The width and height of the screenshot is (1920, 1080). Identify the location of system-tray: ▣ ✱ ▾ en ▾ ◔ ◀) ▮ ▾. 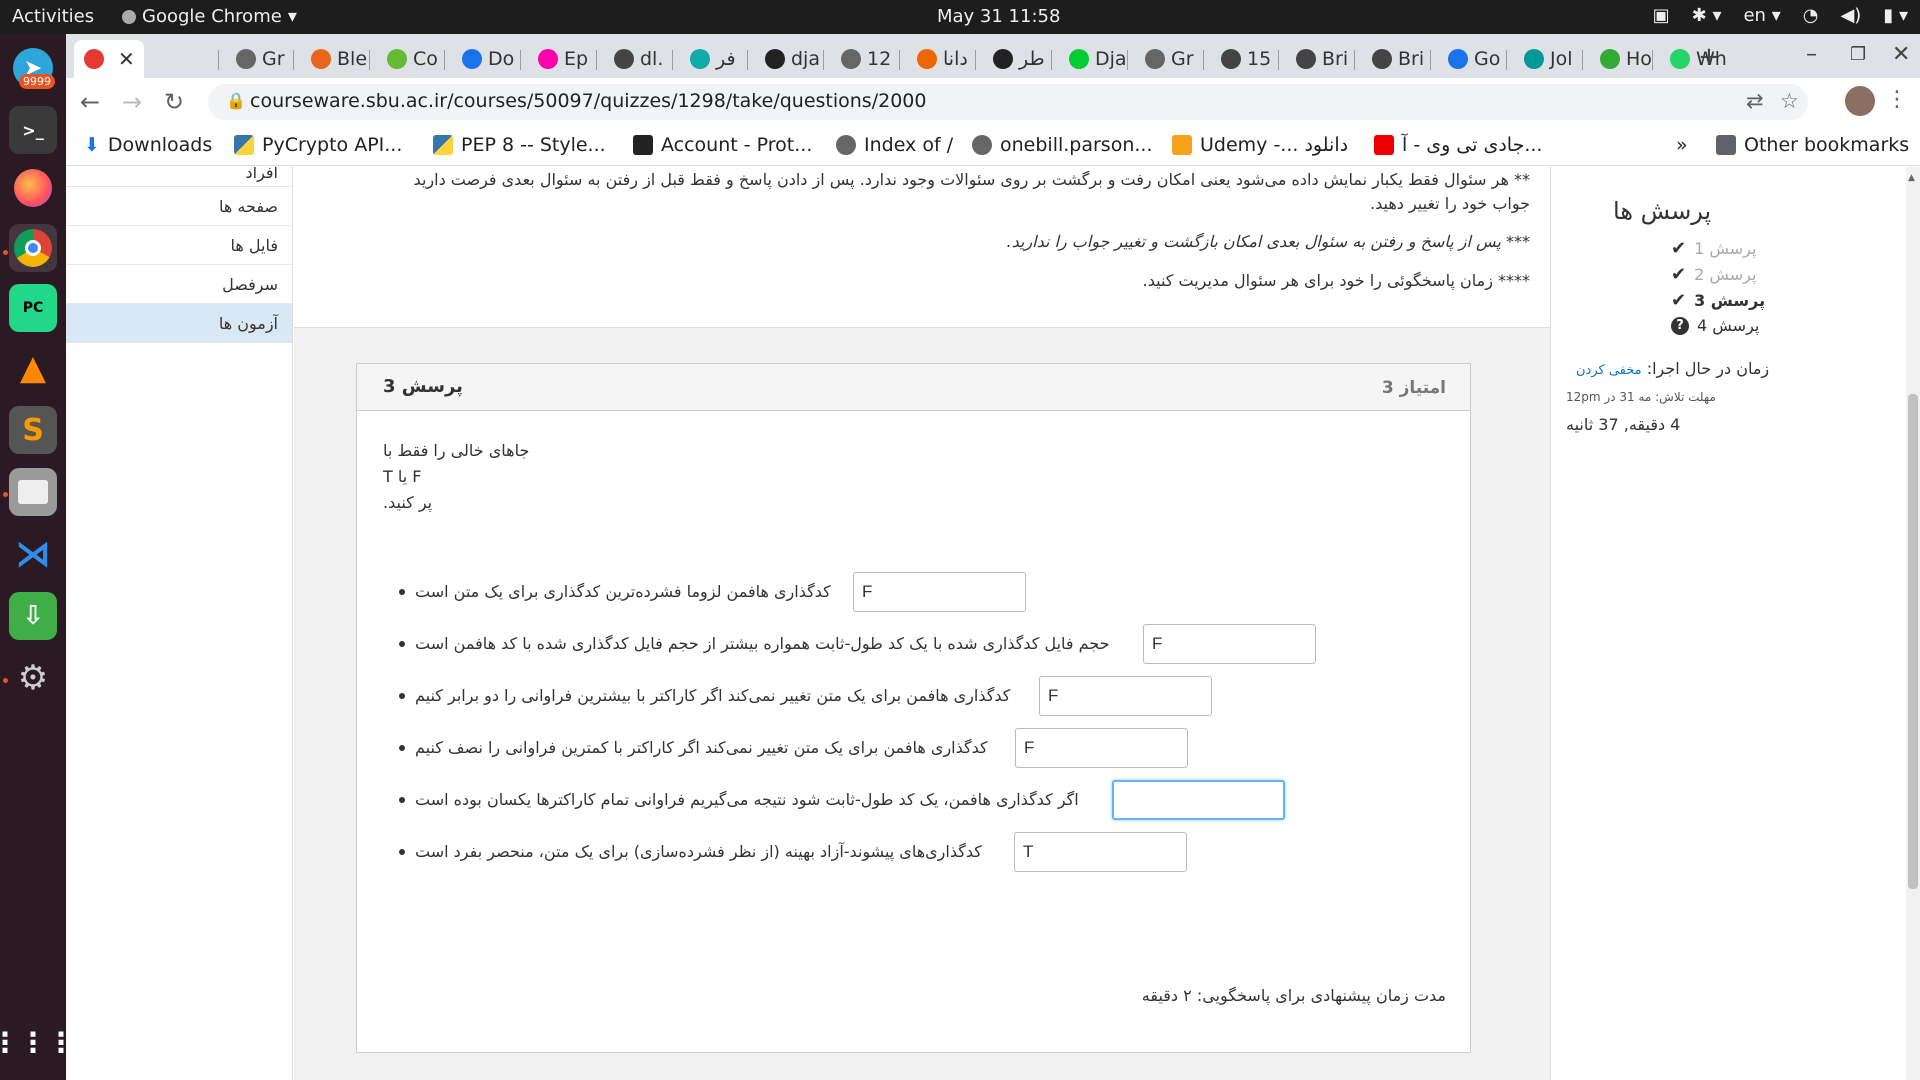
(1780, 15).